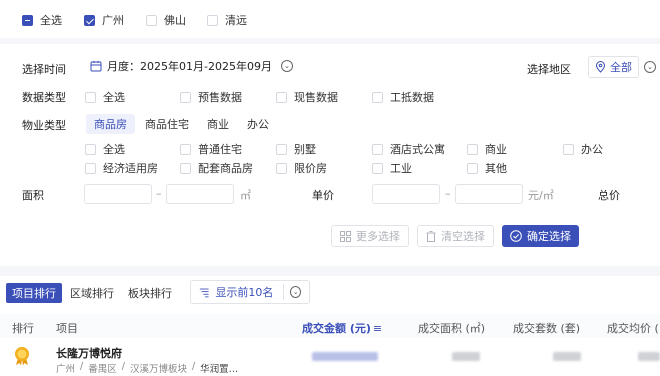  What do you see at coordinates (463, 236) in the screenshot?
I see `clear-selection-label: 清空选择` at bounding box center [463, 236].